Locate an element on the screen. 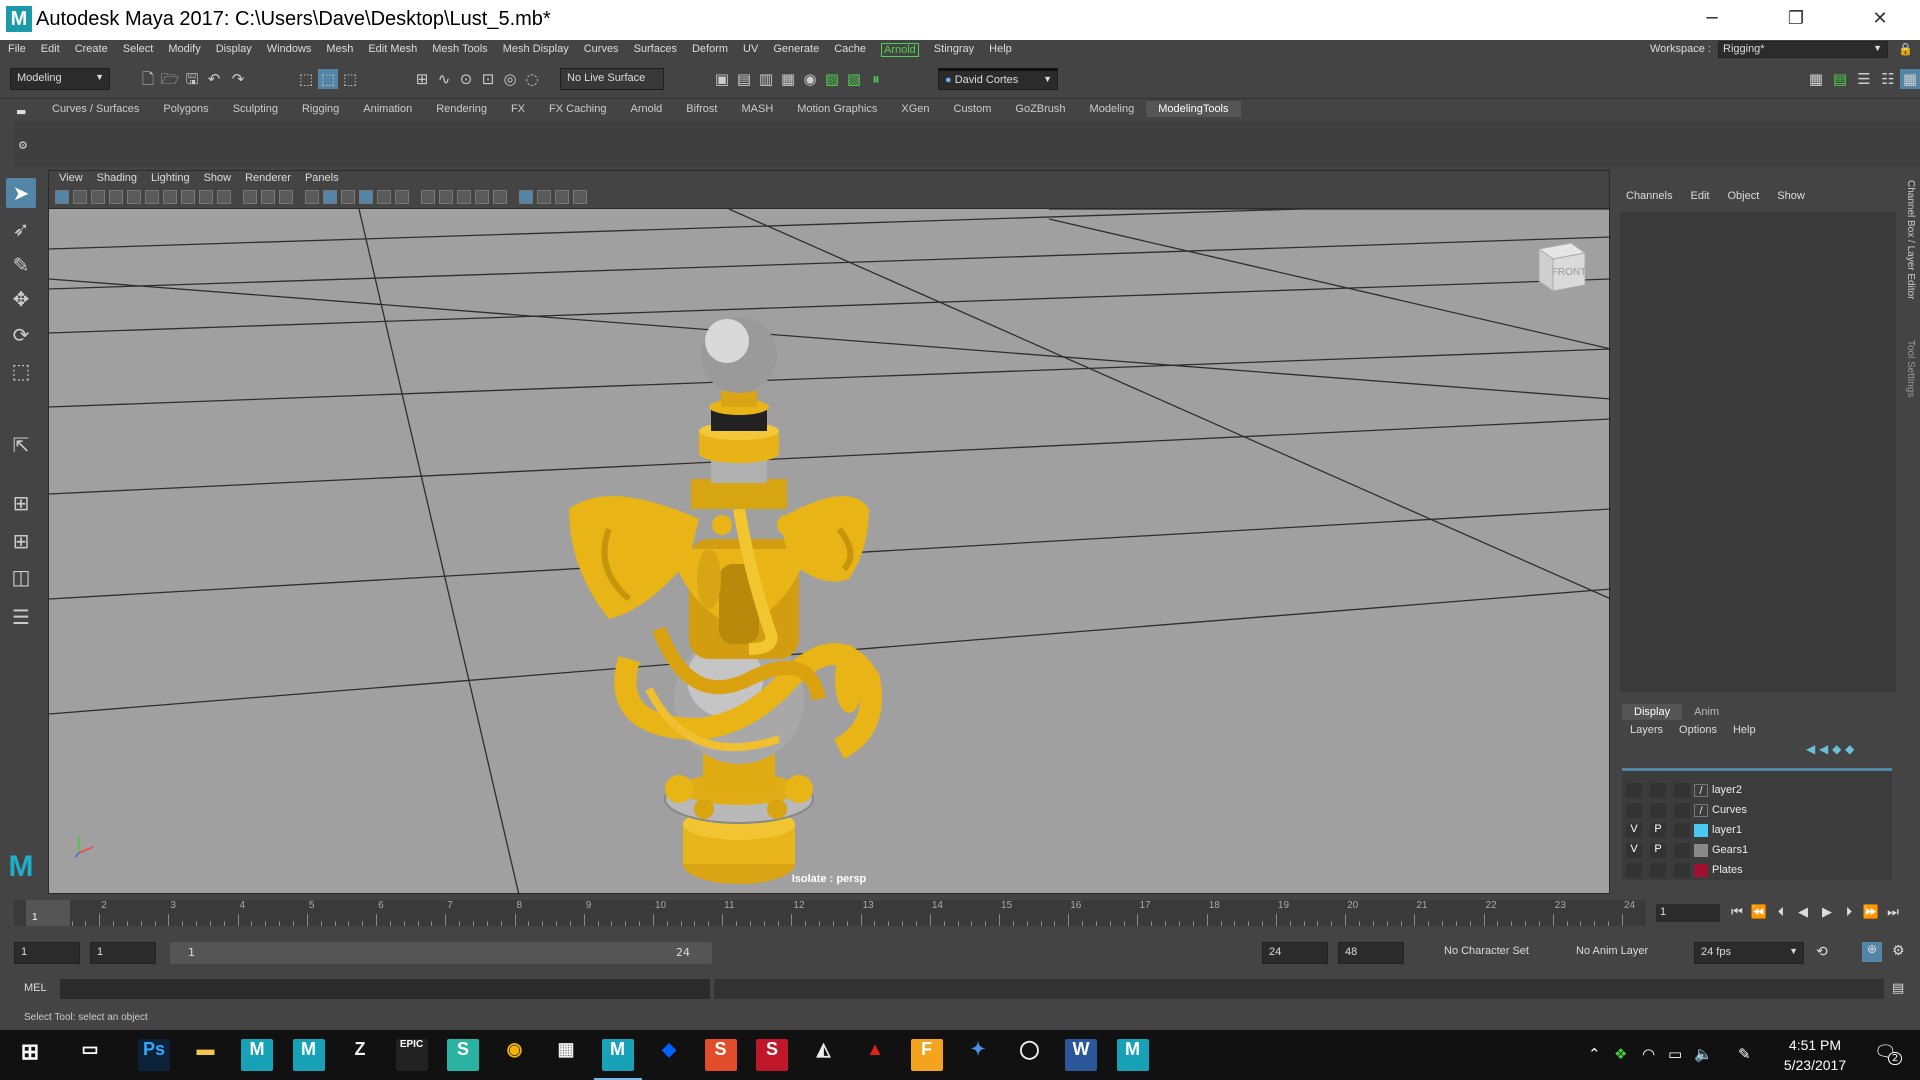 Image resolution: width=1920 pixels, height=1080 pixels. shelf-tab-rigging: Rigging is located at coordinates (320, 109).